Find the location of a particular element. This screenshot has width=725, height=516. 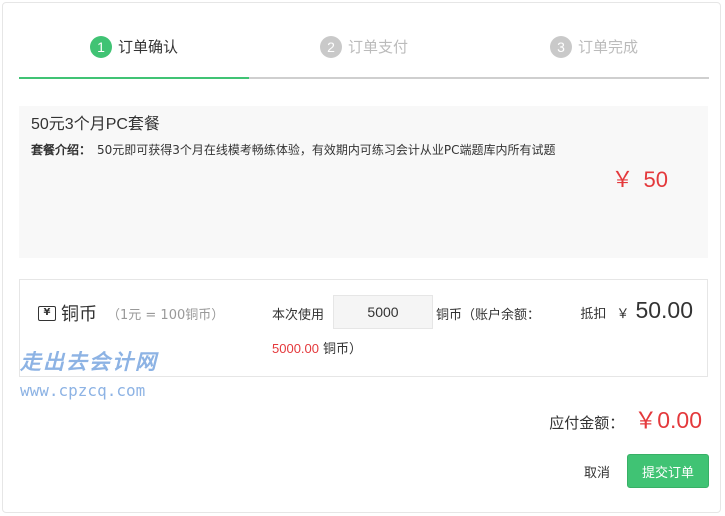

order-steps: 1 订单确认 2 订单支付 3 订单完成 is located at coordinates (364, 55).